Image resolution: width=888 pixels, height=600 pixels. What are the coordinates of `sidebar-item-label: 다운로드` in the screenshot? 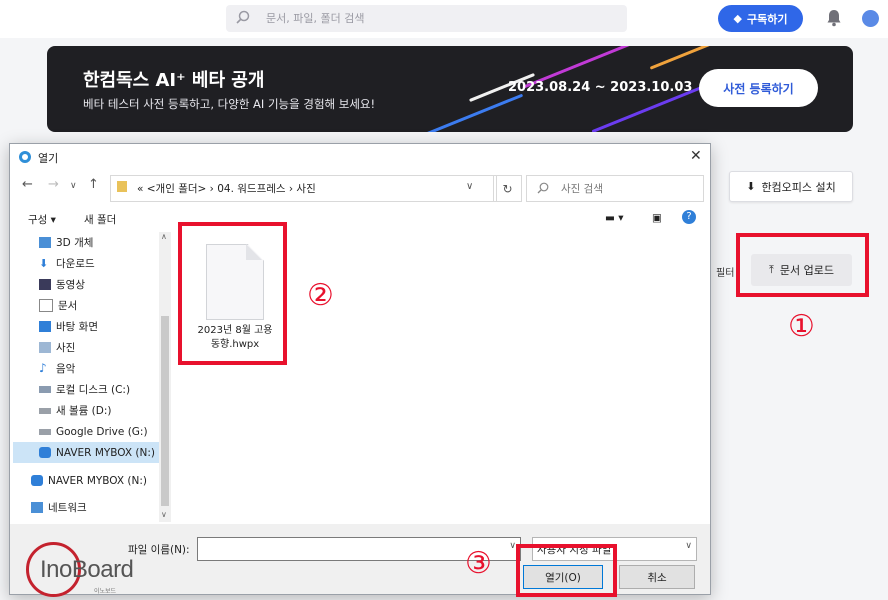 It's located at (75, 264).